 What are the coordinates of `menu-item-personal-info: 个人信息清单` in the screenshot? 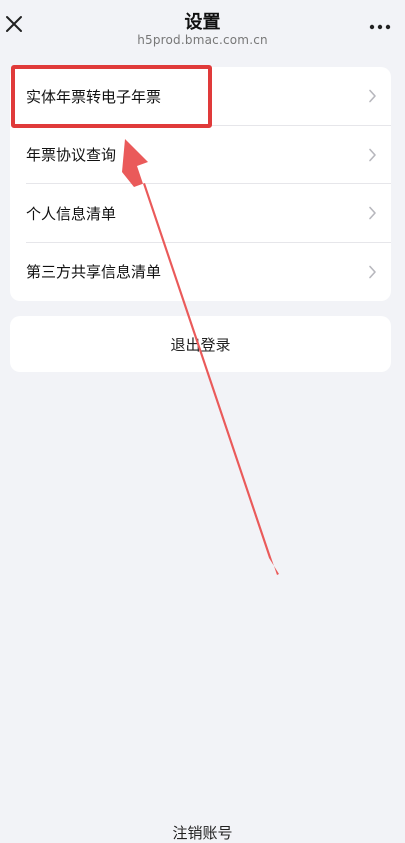 It's located at (200, 213).